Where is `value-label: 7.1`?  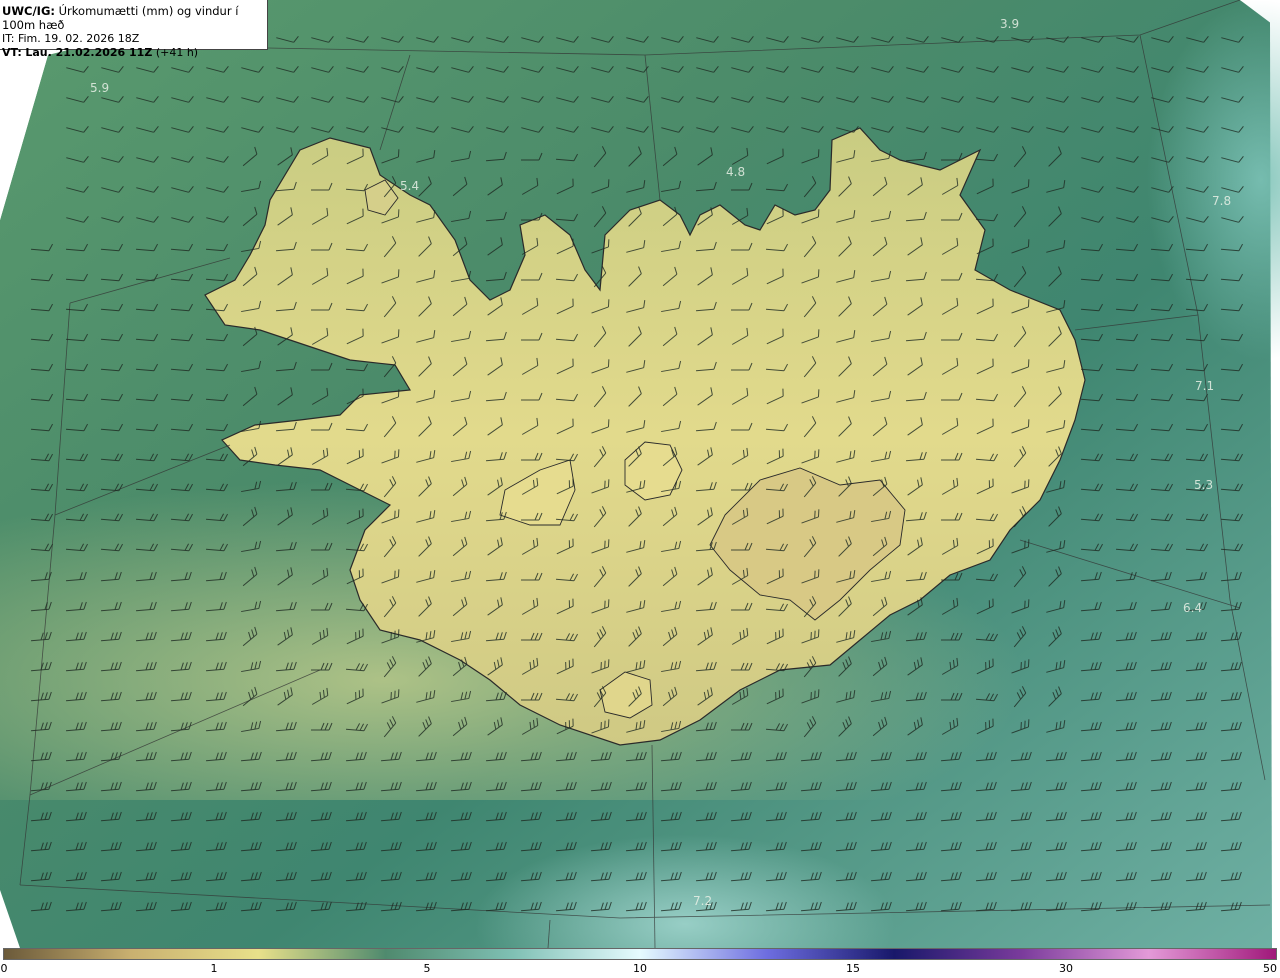
value-label: 7.1 is located at coordinates (1204, 386).